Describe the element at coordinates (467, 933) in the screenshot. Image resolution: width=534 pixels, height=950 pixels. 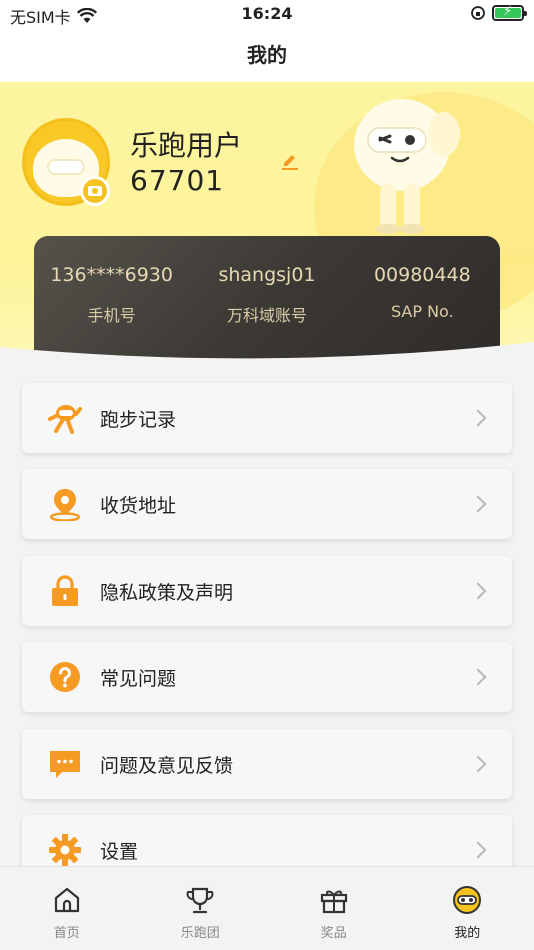
I see `tab-label-mine: 我的` at that location.